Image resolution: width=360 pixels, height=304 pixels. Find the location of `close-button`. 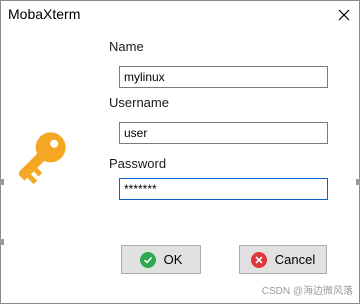

close-button is located at coordinates (344, 15).